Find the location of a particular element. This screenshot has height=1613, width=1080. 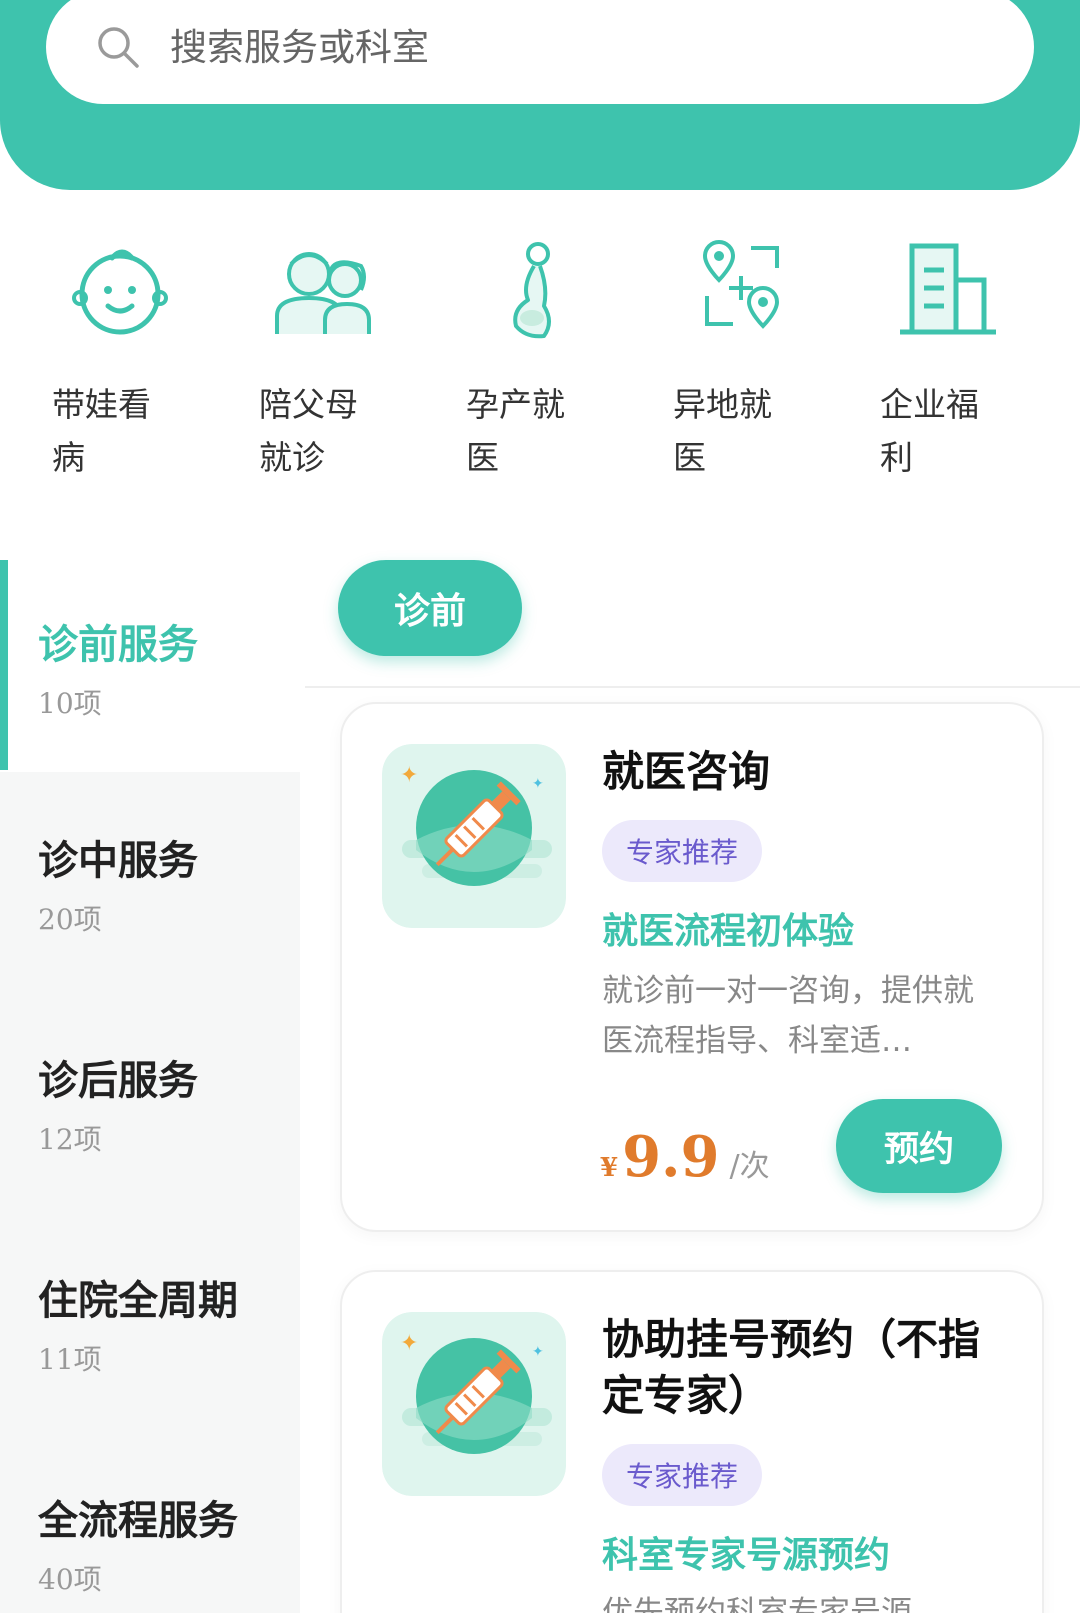

card-subtitle: 科室专家号源预约 is located at coordinates (746, 1555).